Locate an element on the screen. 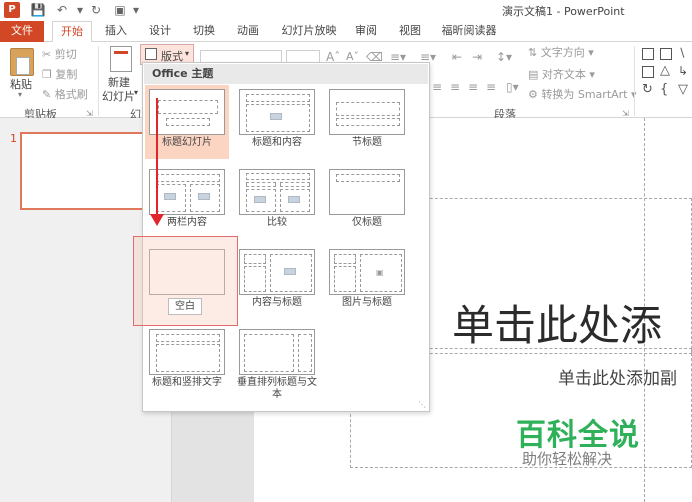 The height and width of the screenshot is (502, 692). layout-title-and-vertical-text: 标题和竖排文字 is located at coordinates (187, 362).